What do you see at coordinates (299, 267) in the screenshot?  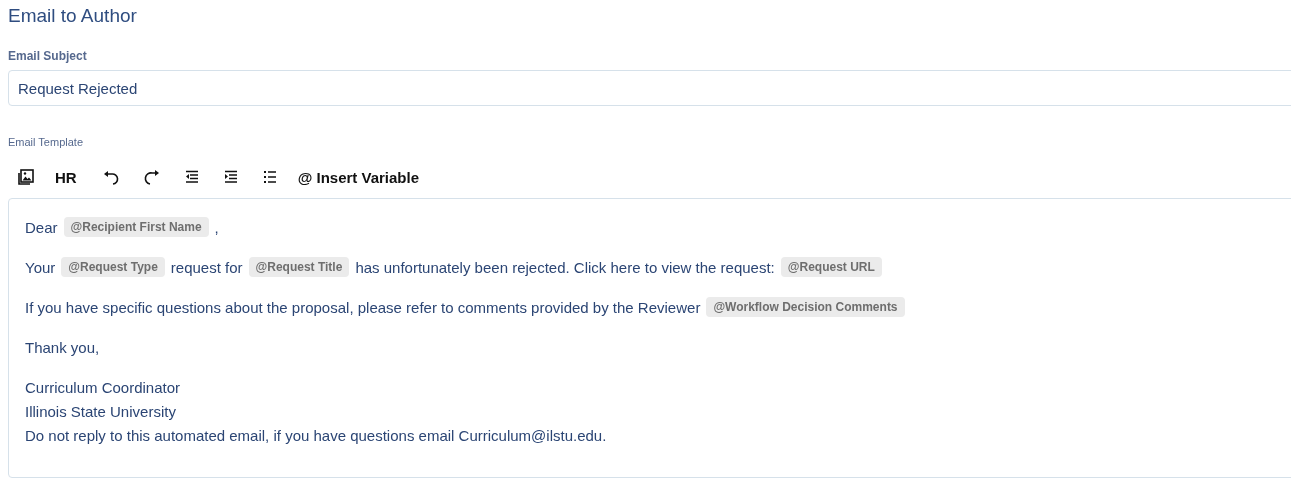 I see `variable-tag: @Request Title` at bounding box center [299, 267].